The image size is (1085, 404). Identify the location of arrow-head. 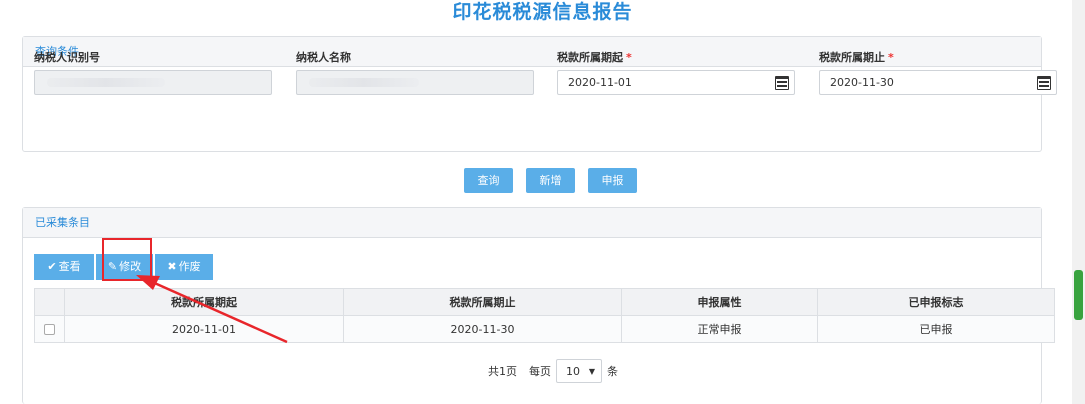
(148, 282).